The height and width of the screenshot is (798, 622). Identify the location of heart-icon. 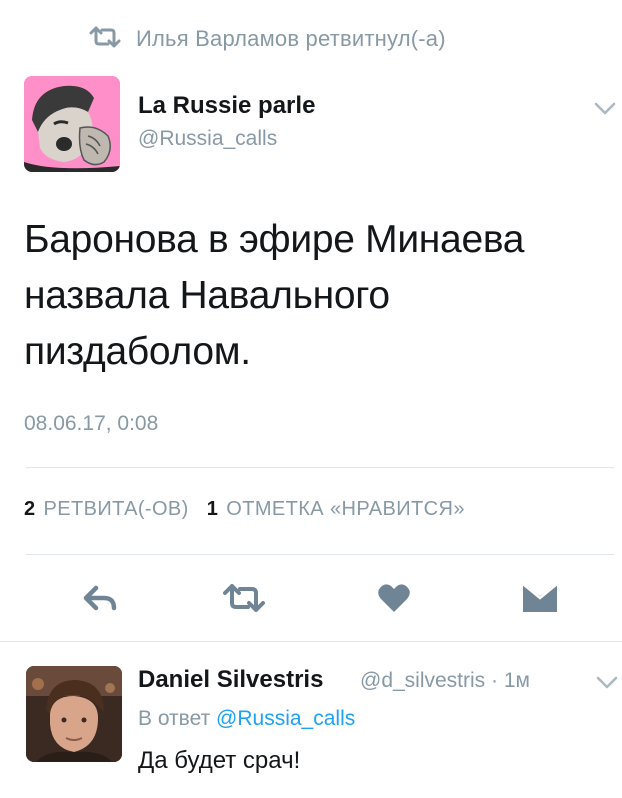
(394, 600).